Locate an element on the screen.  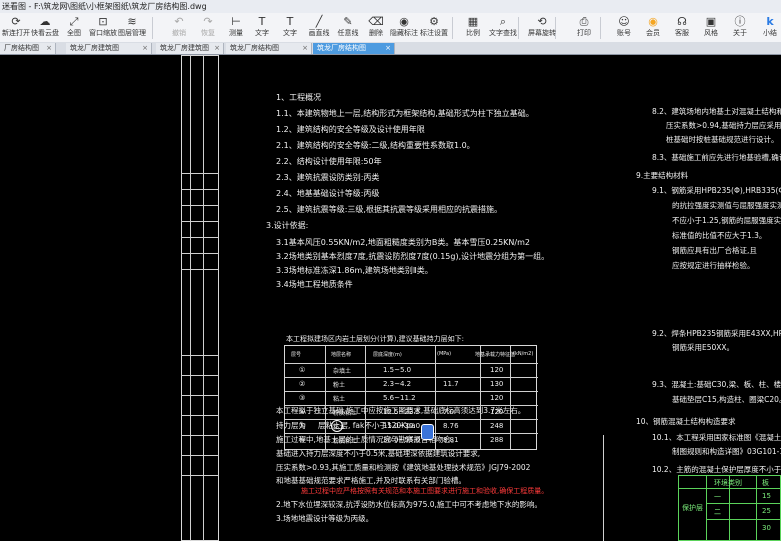
toolbar-button-cloud: ☁ 快看云盘 is located at coordinates (45, 27).